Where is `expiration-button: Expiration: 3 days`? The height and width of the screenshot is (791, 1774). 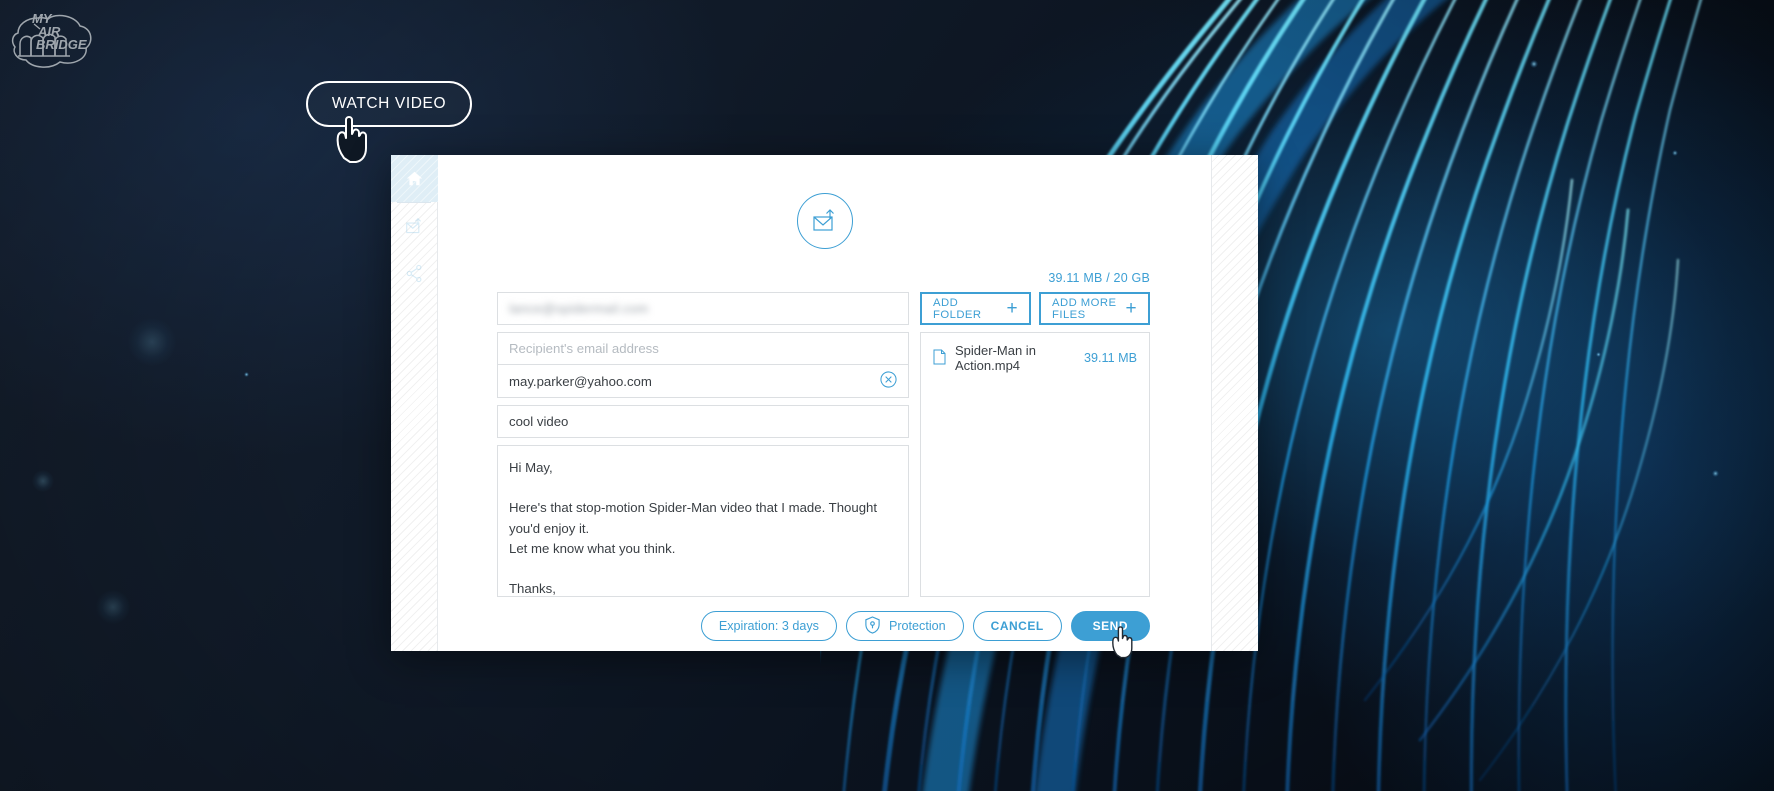 expiration-button: Expiration: 3 days is located at coordinates (768, 626).